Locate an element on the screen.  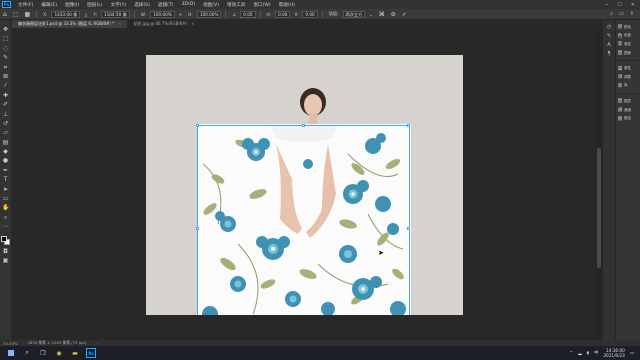
dodge-tool-icon: ● is located at coordinates (5, 160).